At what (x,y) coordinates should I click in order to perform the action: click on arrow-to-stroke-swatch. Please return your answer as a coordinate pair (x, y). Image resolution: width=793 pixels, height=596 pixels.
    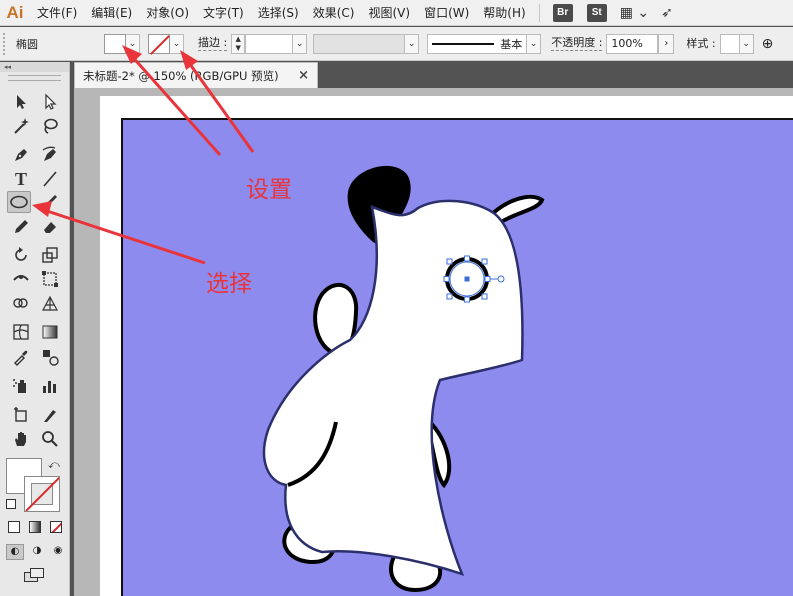
    Looking at the image, I should click on (220, 106).